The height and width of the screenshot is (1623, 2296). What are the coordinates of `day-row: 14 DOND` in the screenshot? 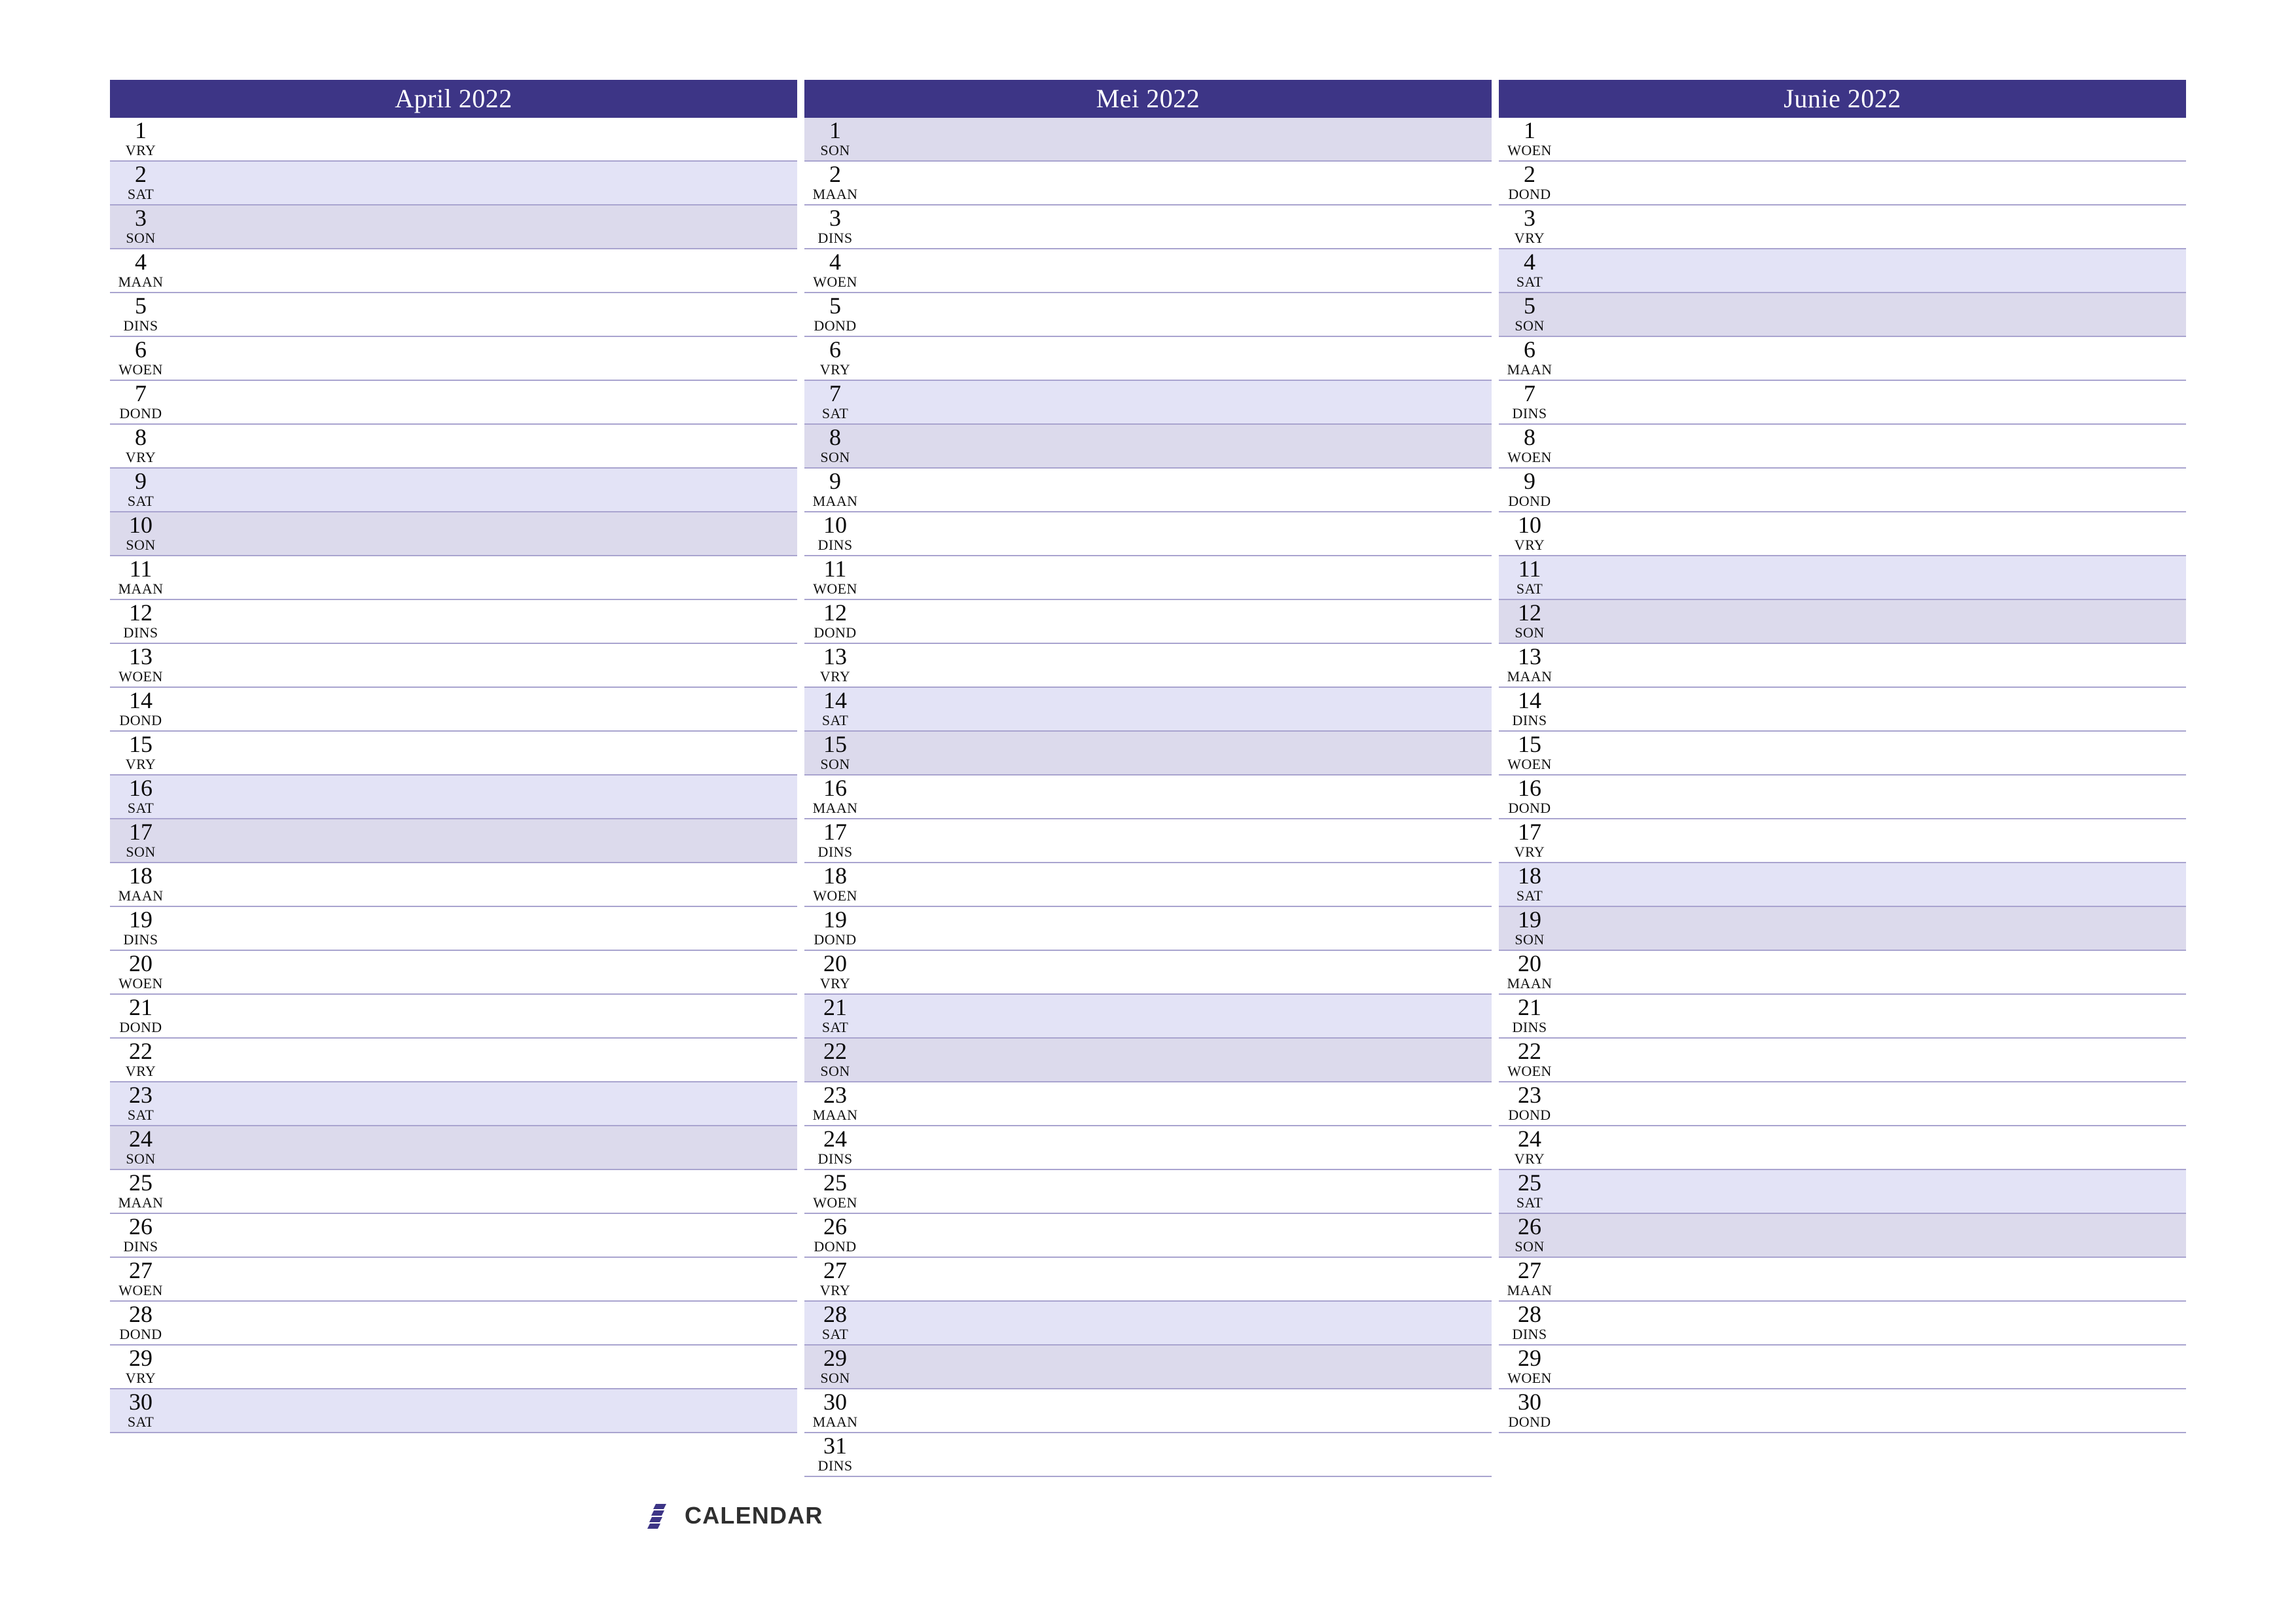 It's located at (453, 710).